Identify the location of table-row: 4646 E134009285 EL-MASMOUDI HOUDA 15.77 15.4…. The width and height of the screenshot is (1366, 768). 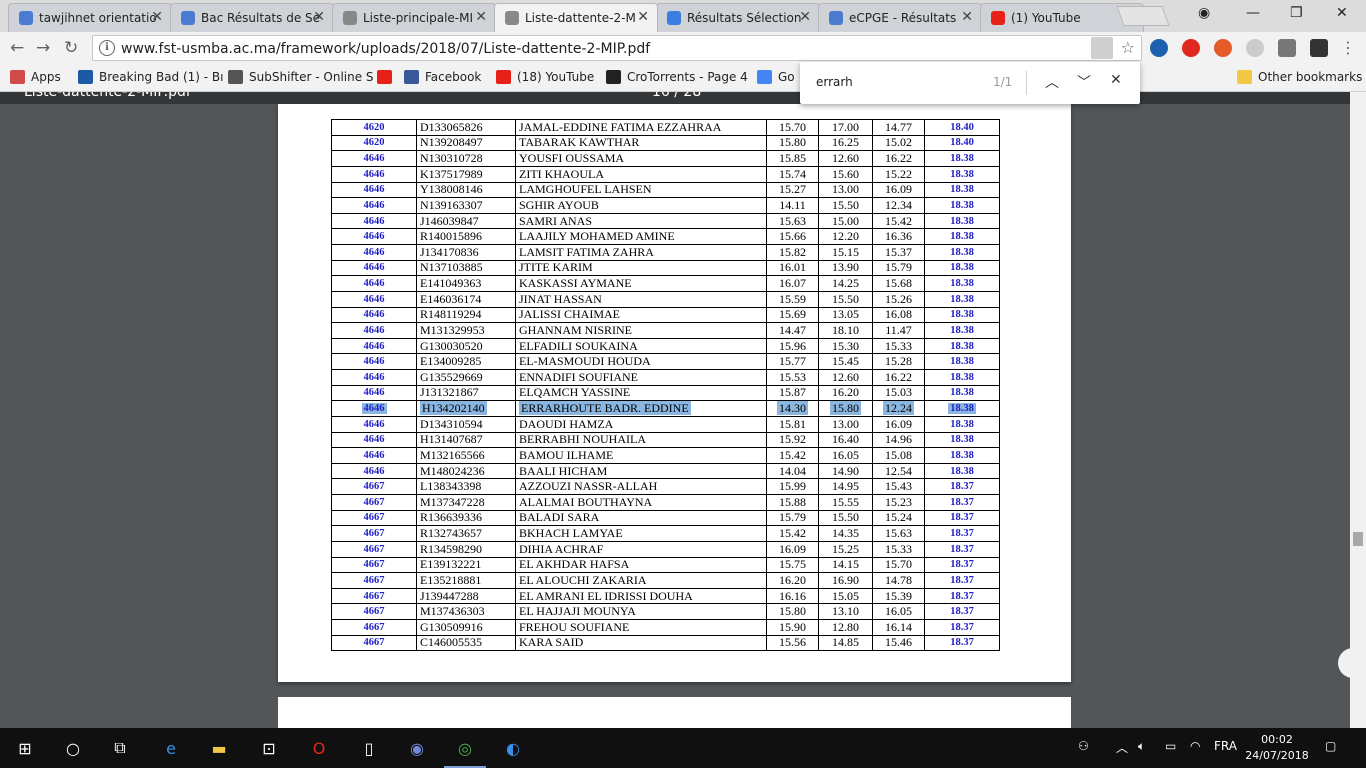
(665, 361).